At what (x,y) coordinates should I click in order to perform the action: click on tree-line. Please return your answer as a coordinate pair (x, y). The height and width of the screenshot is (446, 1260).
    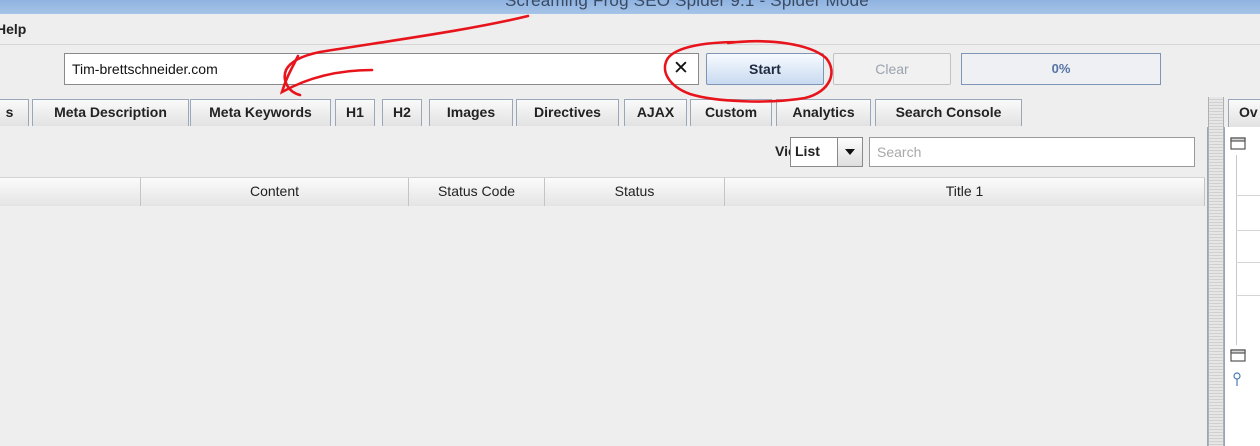
    Looking at the image, I should click on (1236, 250).